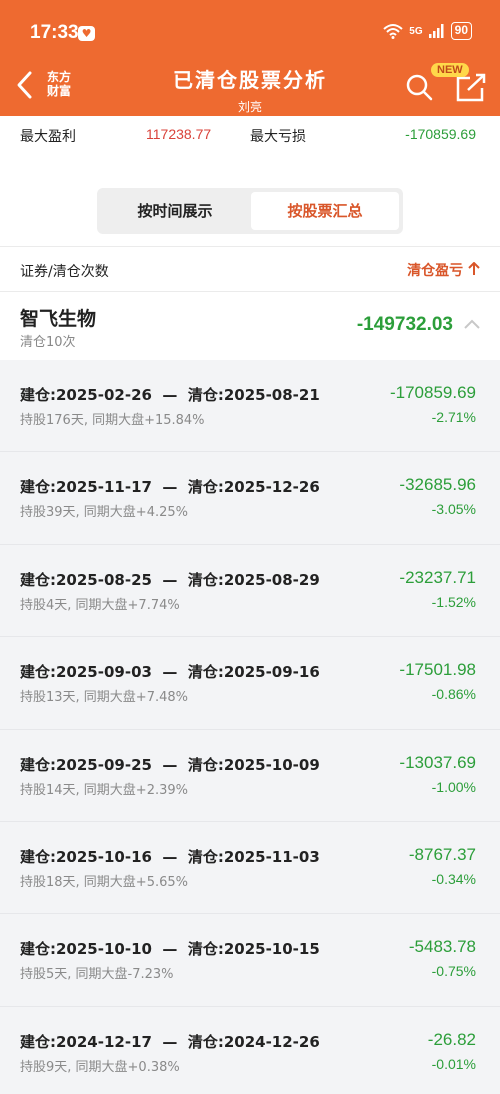  Describe the element at coordinates (437, 577) in the screenshot. I see `trade-amount: -23237.71` at that location.